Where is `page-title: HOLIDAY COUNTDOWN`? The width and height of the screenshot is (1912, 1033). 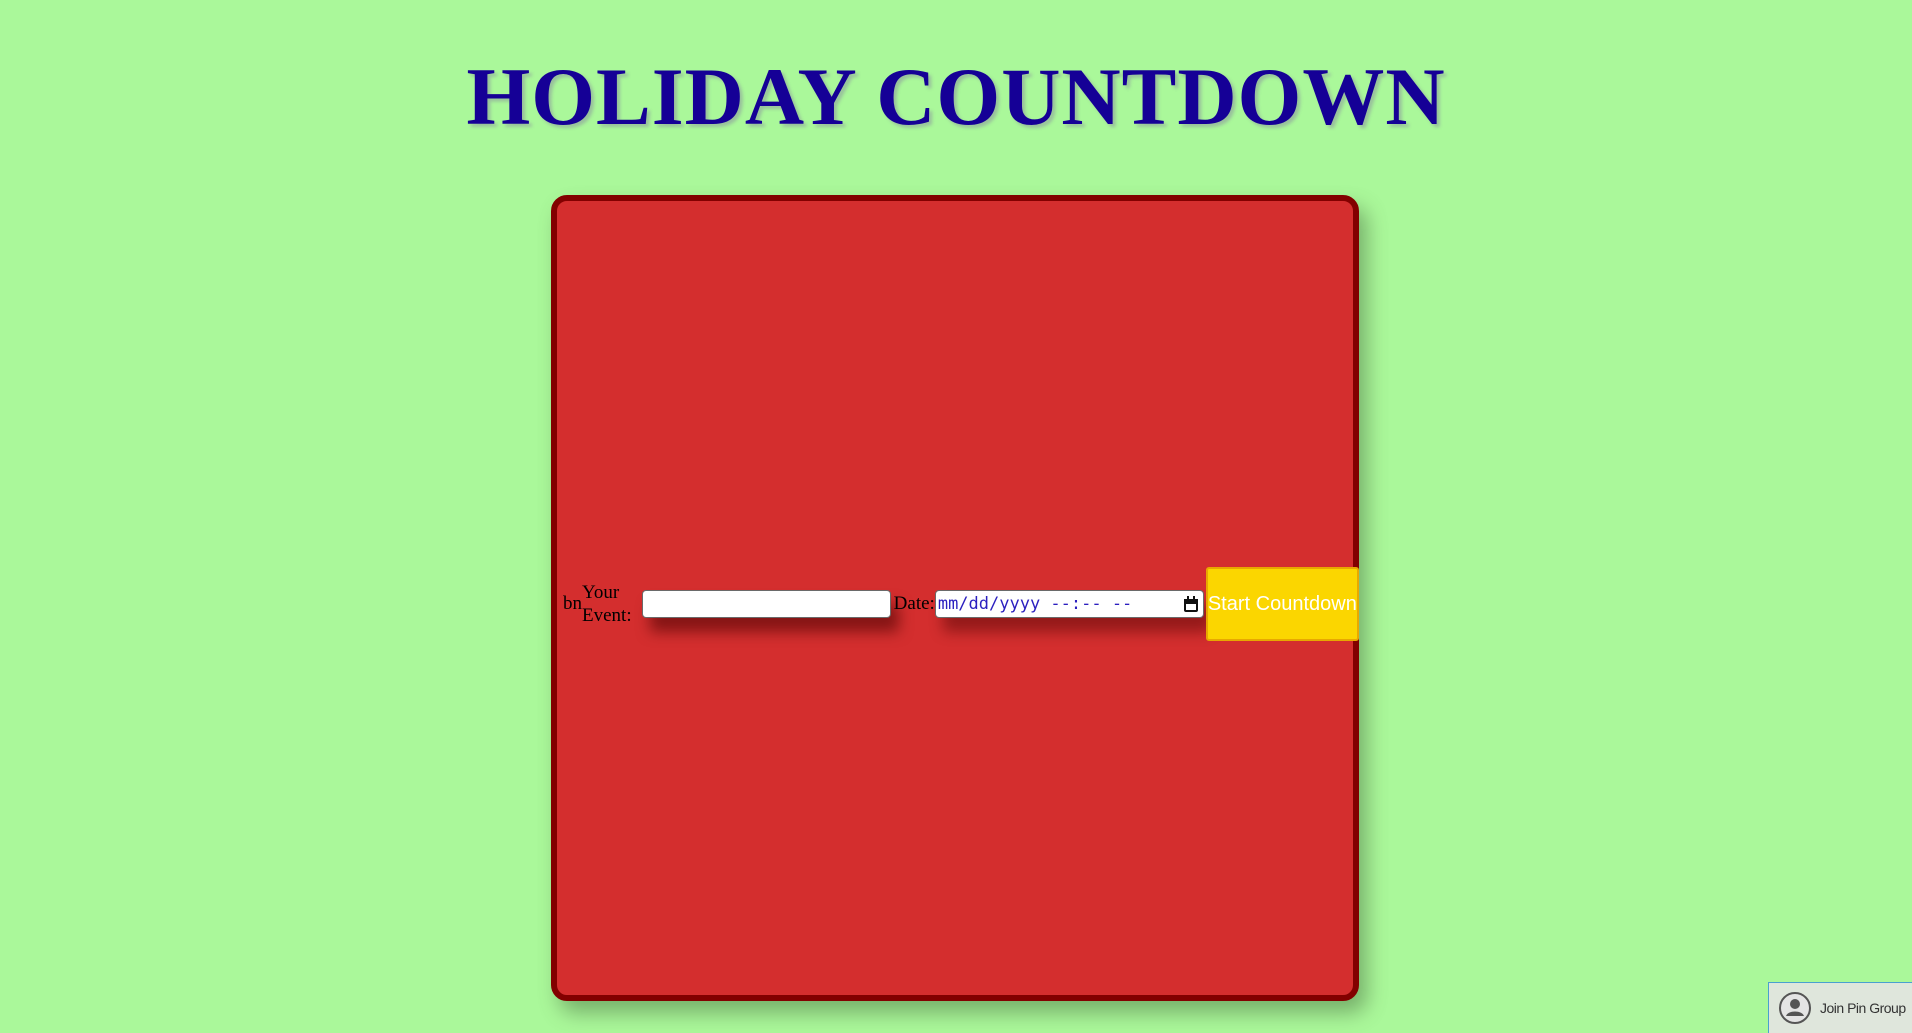 page-title: HOLIDAY COUNTDOWN is located at coordinates (956, 96).